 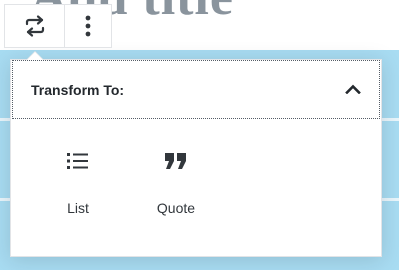 I want to click on popover-arrow-fill, so click(x=35, y=56).